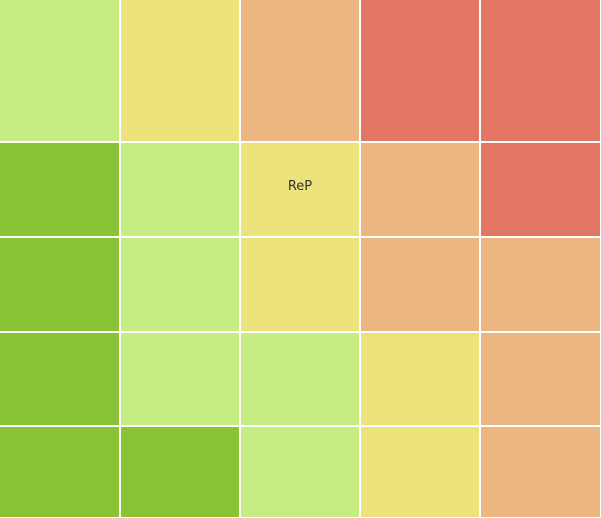  Describe the element at coordinates (420, 284) in the screenshot. I see `heatmap-cell-r3-c4` at that location.